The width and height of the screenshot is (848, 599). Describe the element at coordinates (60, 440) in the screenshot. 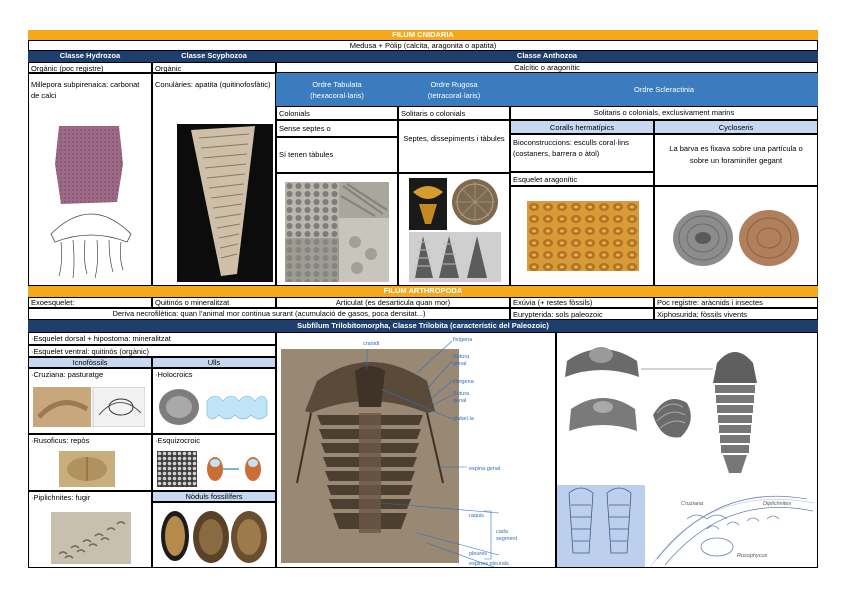

I see `rusoficus-text: ·Rusoficus: repòs` at that location.